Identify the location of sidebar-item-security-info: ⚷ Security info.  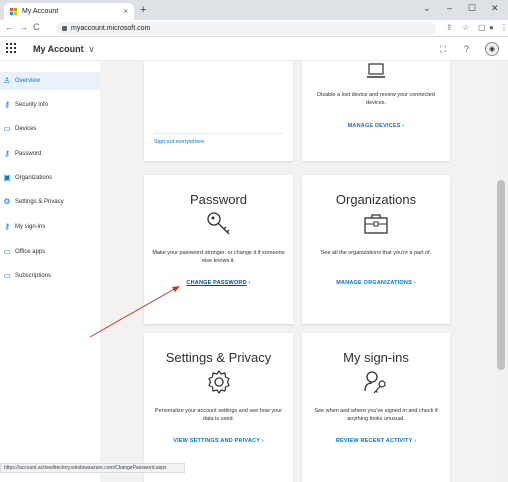
(50, 105).